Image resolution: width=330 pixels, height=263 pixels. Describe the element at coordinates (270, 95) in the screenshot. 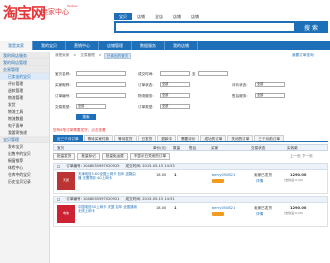

I see `after-sale-select: 全部` at that location.